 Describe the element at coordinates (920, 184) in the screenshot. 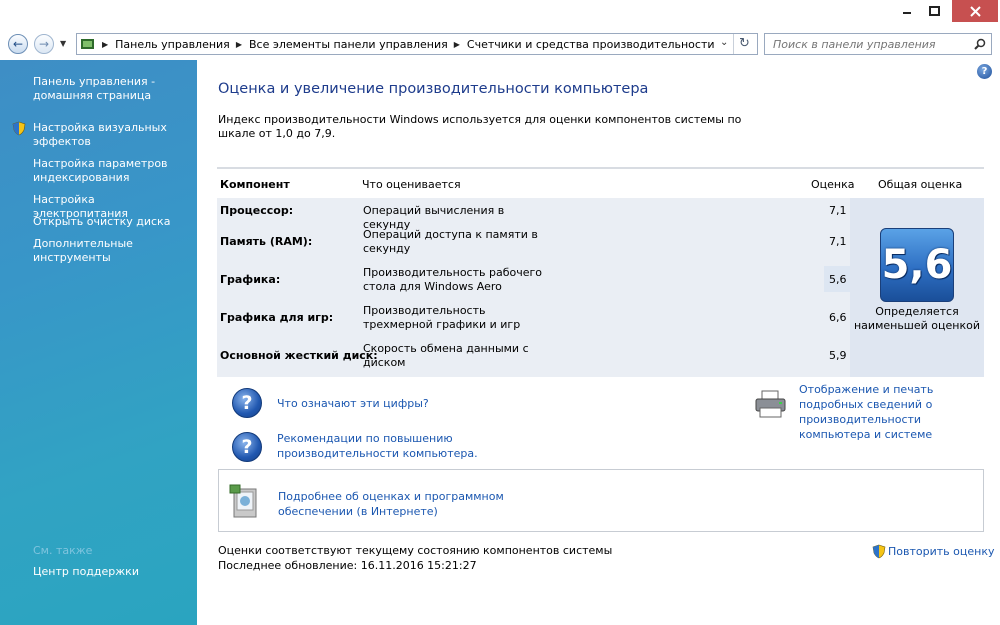

I see `header-total: Общая оценка` at that location.